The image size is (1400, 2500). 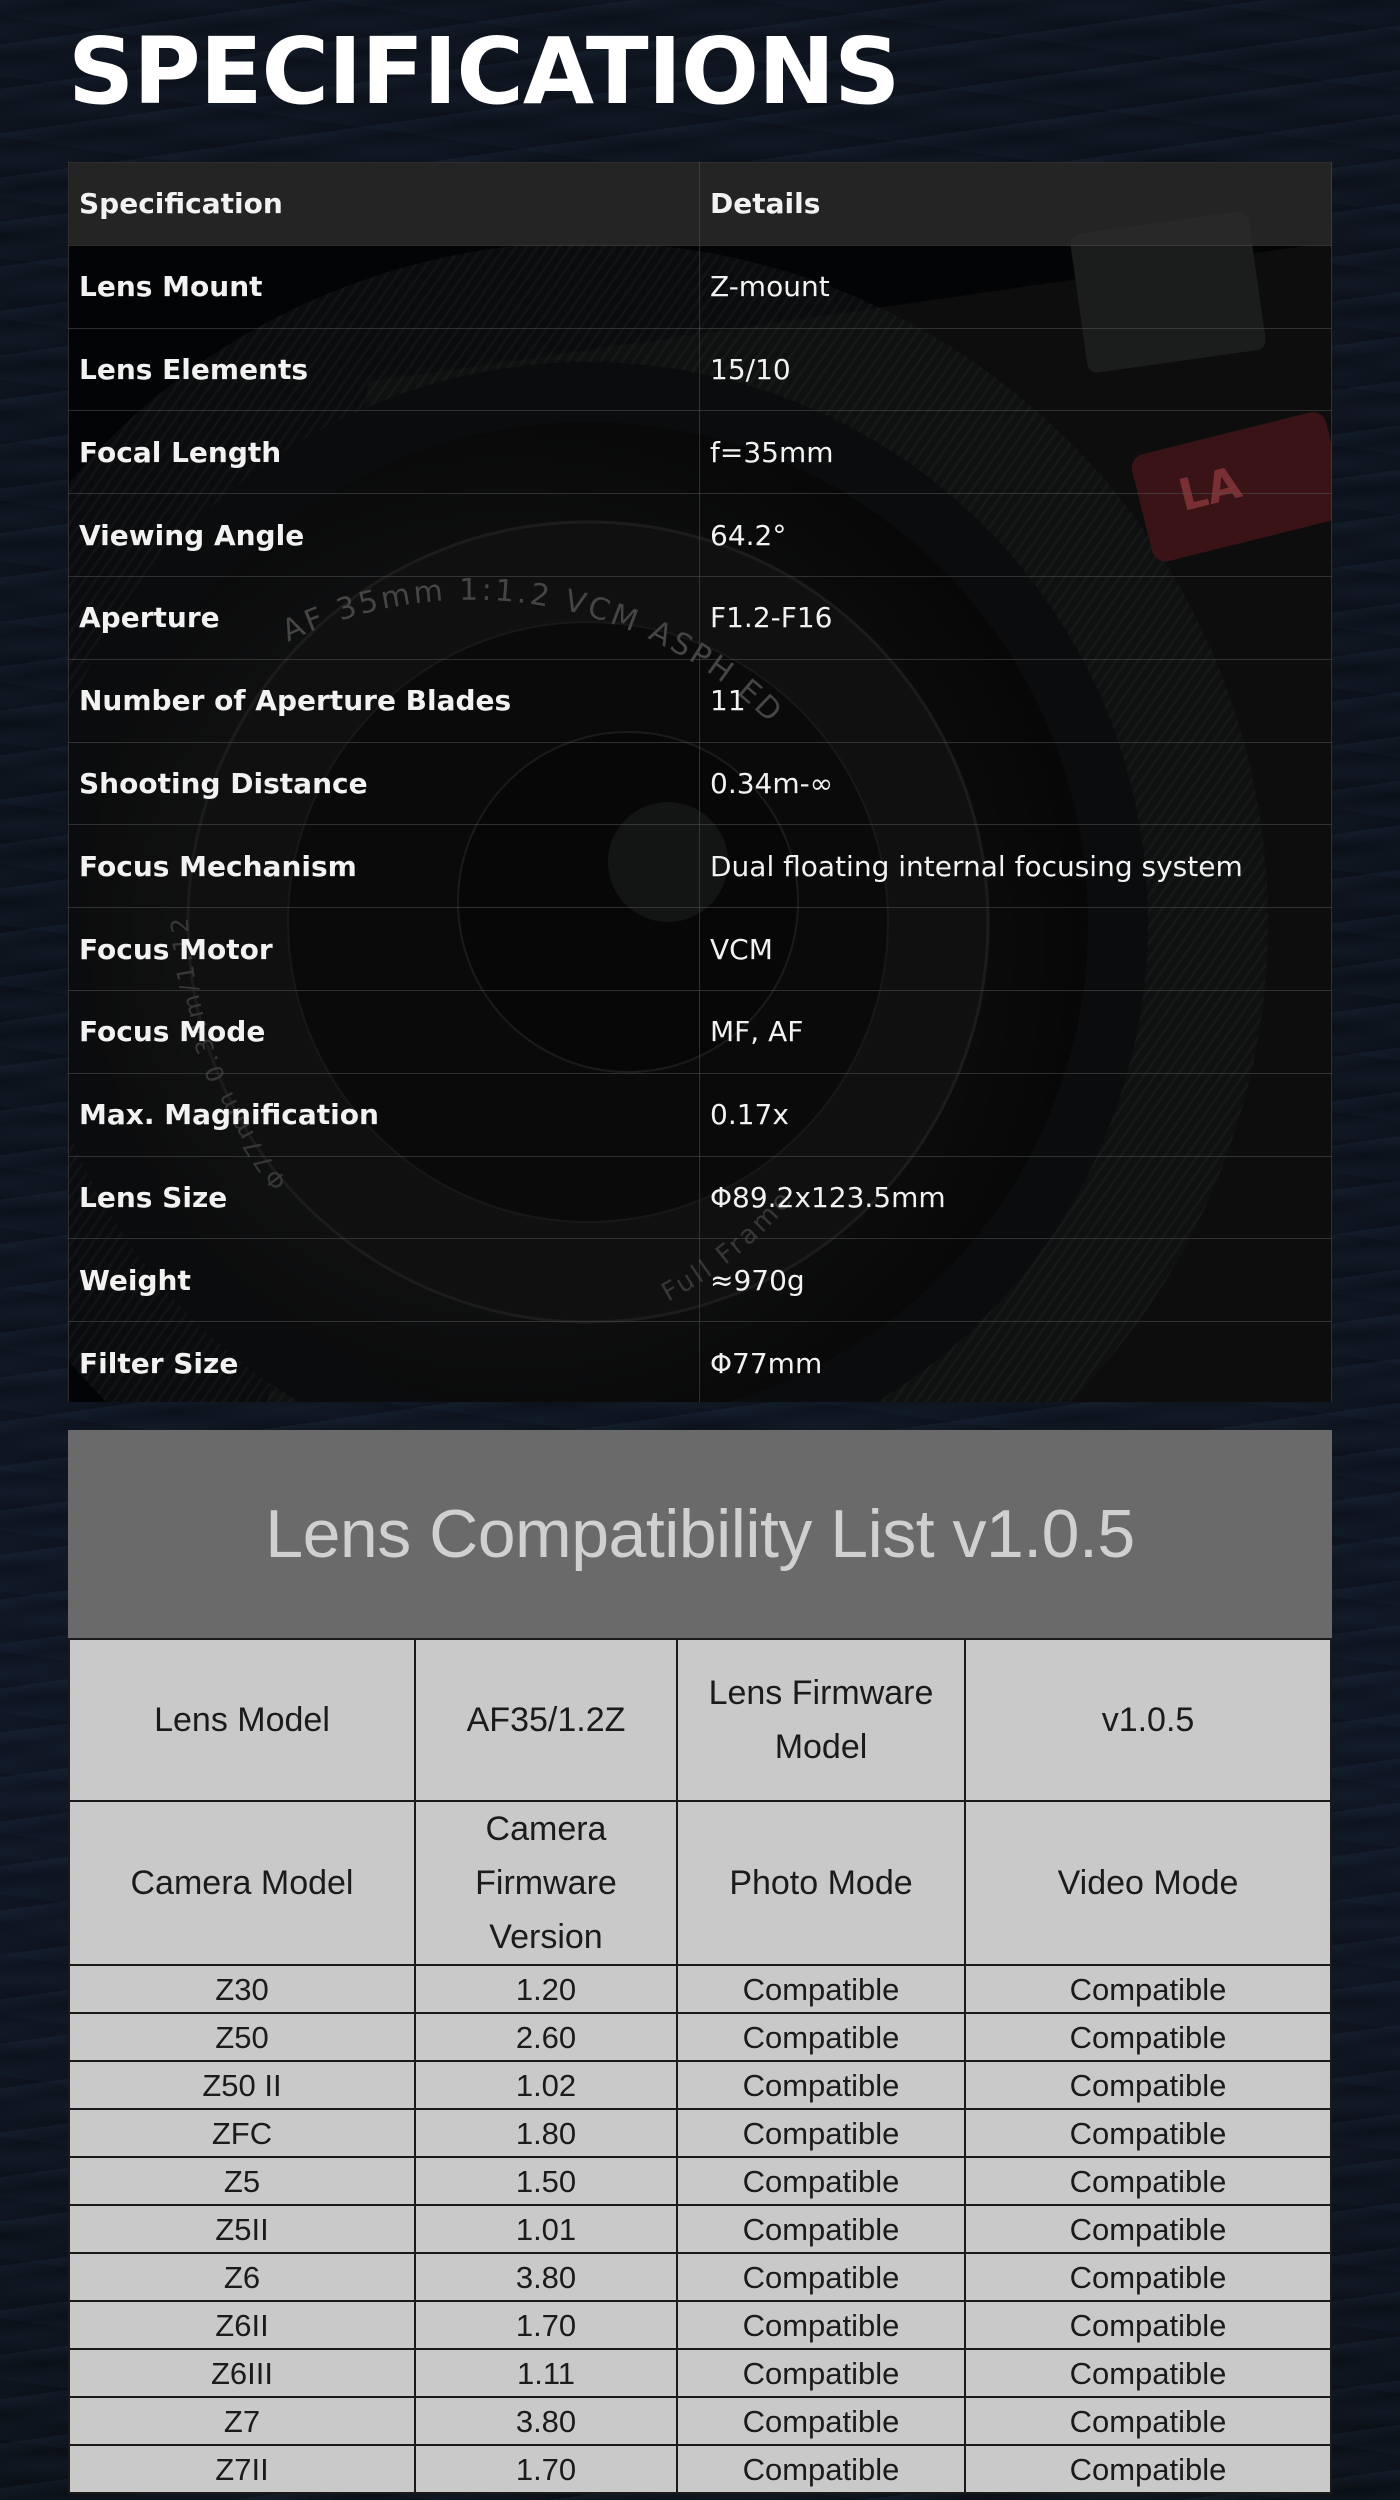 I want to click on compat-row: Z6III 1.11 Compatible Compatible, so click(x=700, y=2373).